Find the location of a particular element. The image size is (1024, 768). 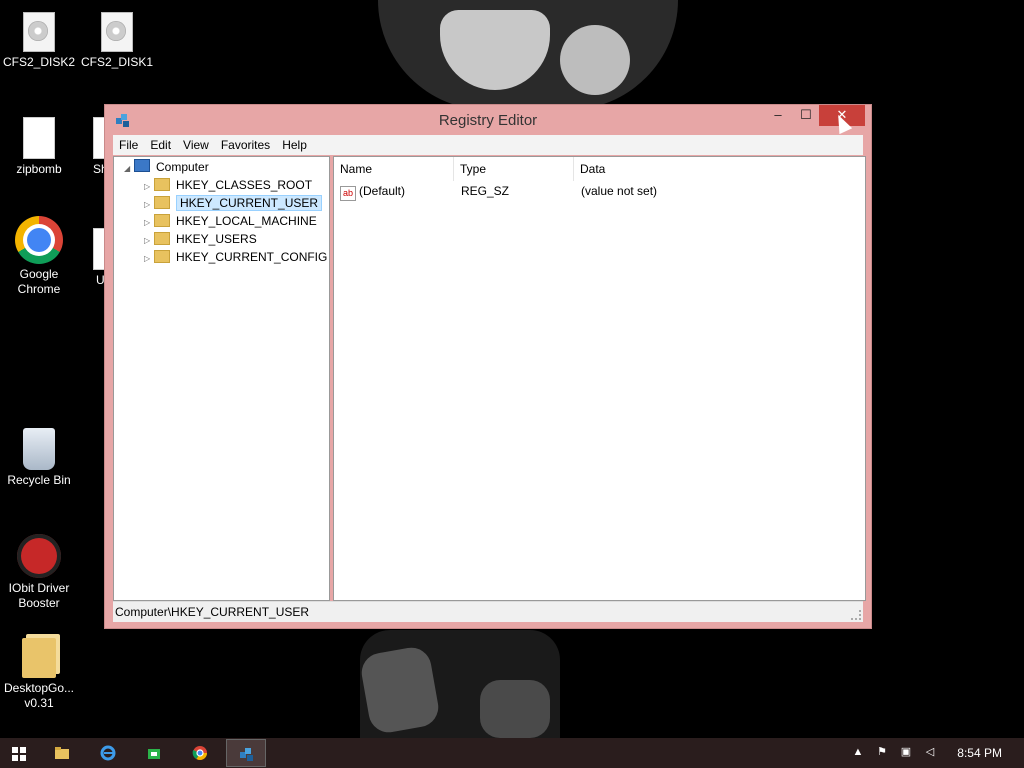

column-header-type: Type is located at coordinates (514, 169).